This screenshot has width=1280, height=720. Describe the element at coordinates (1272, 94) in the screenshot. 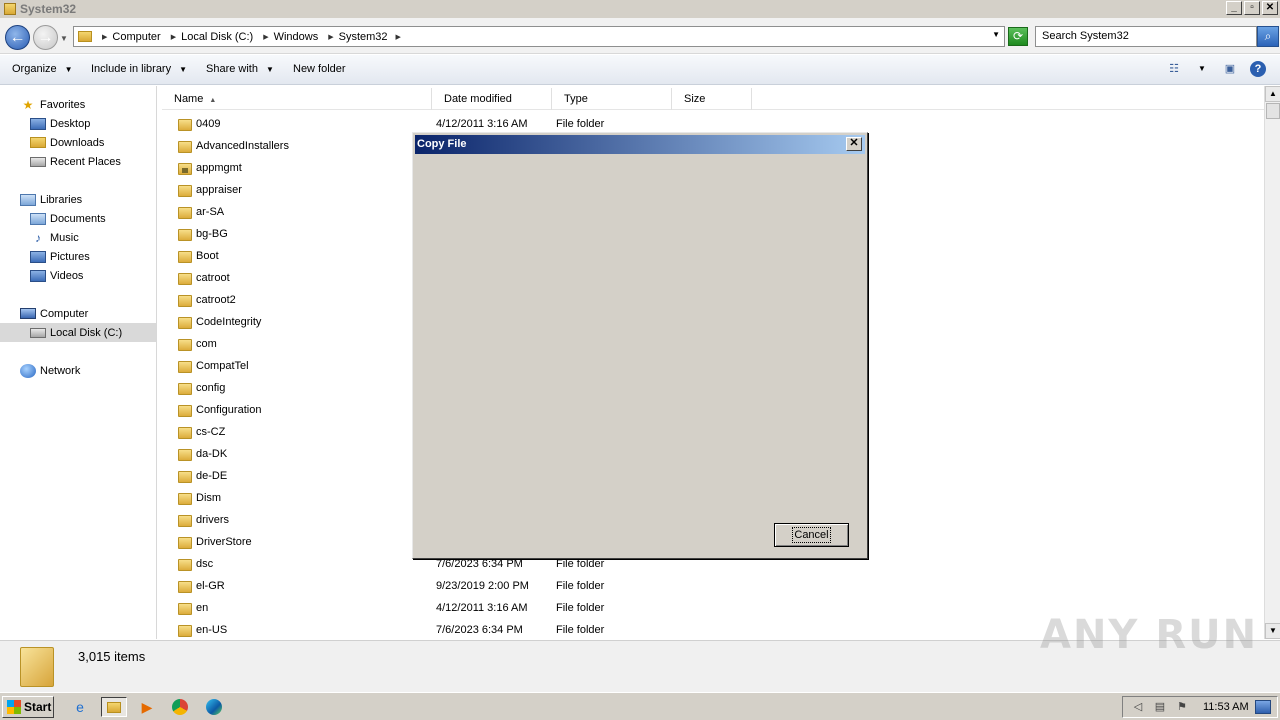

I see `scroll-up-button: ▲` at that location.